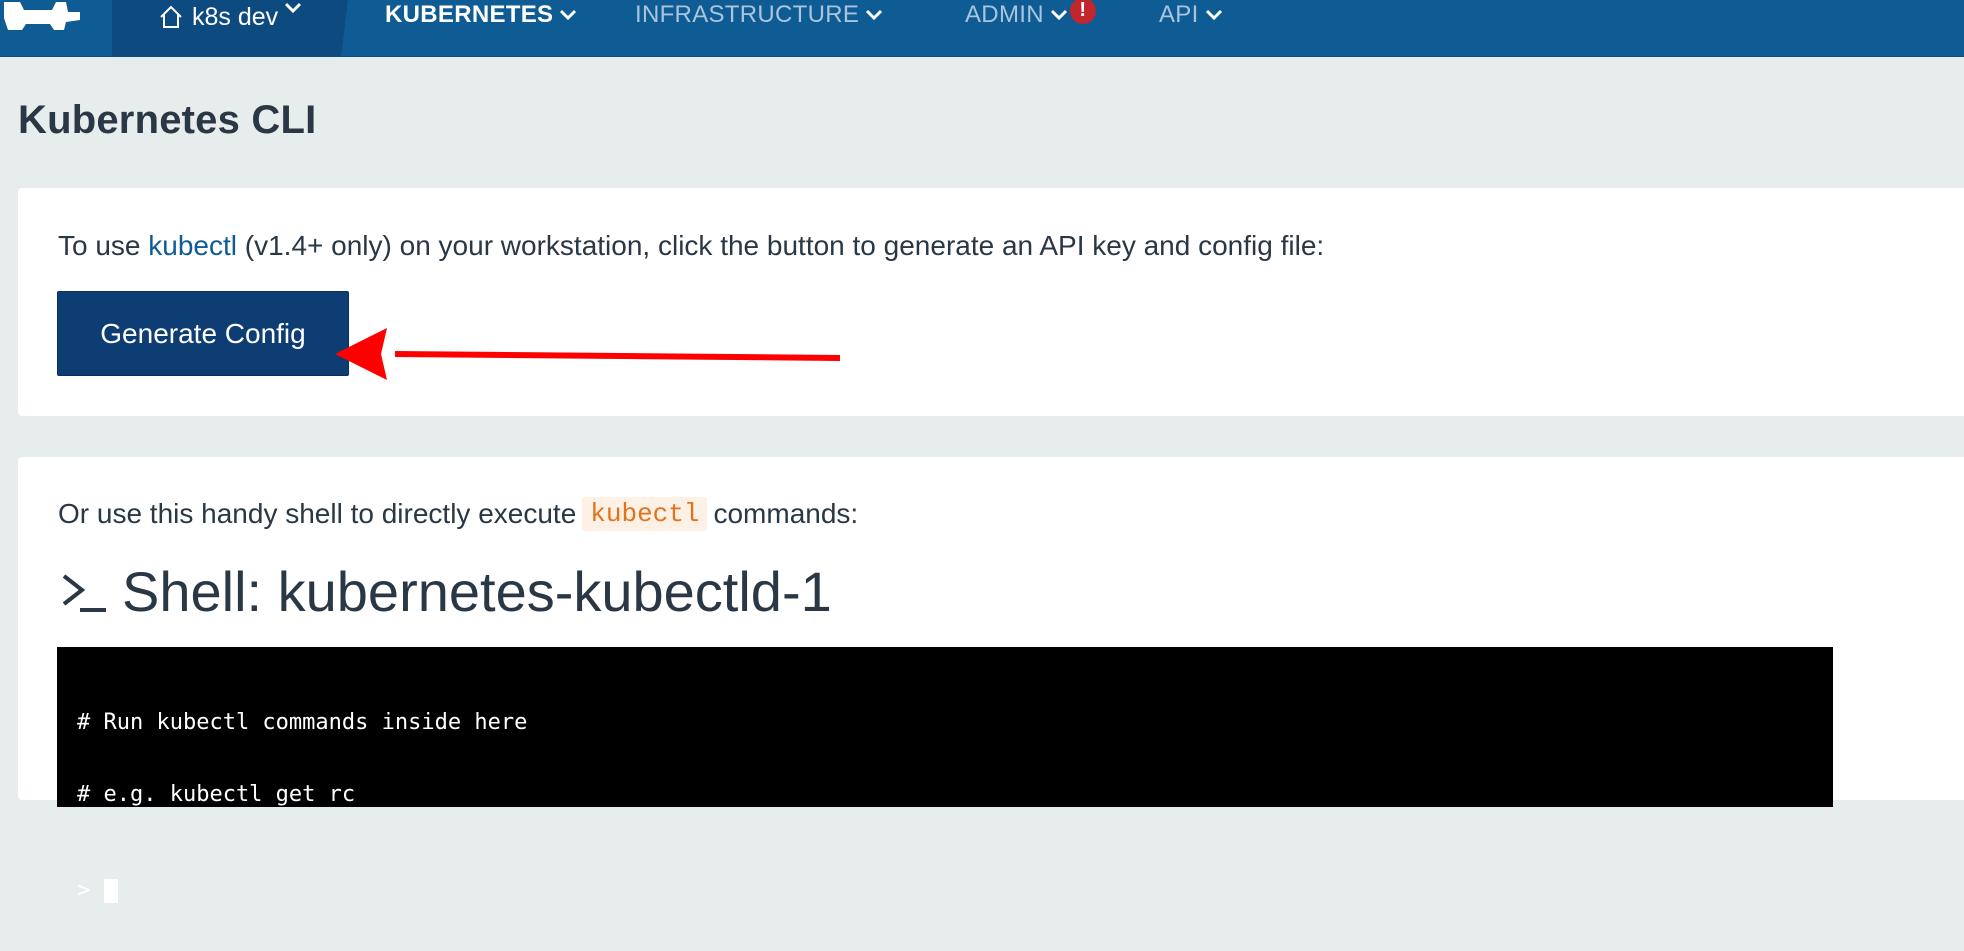  What do you see at coordinates (216, 794) in the screenshot?
I see `terminal-line: # e.g. kubectl get rc` at bounding box center [216, 794].